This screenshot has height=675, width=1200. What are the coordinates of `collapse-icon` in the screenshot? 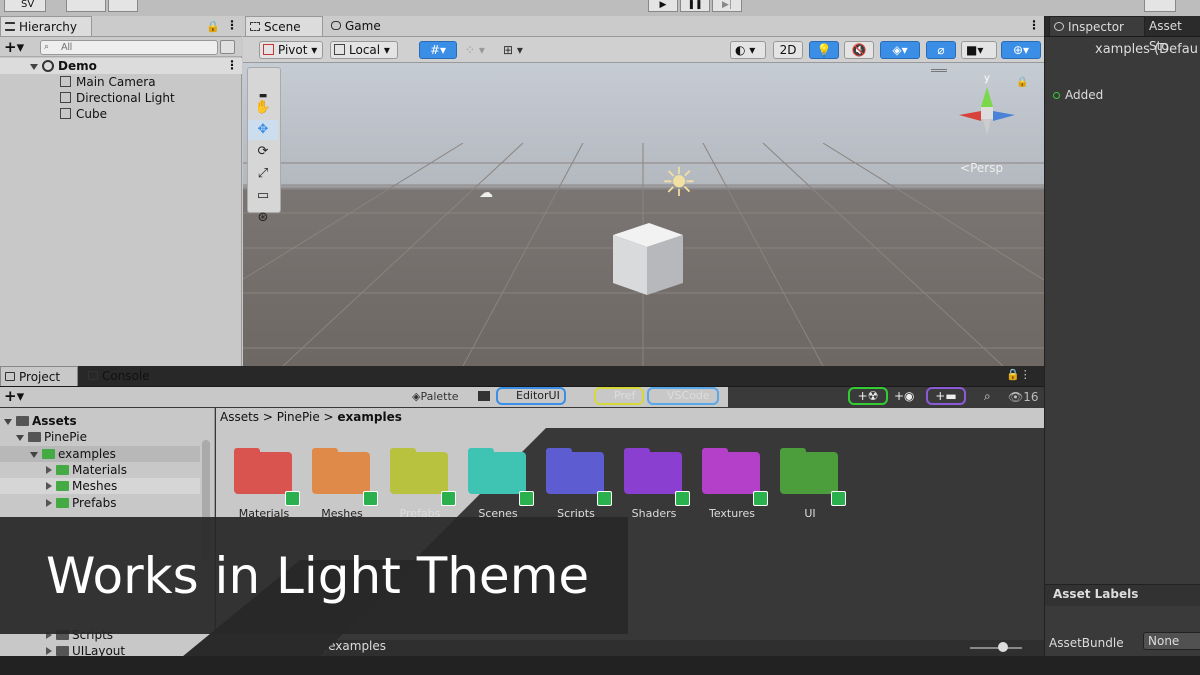 It's located at (49, 503).